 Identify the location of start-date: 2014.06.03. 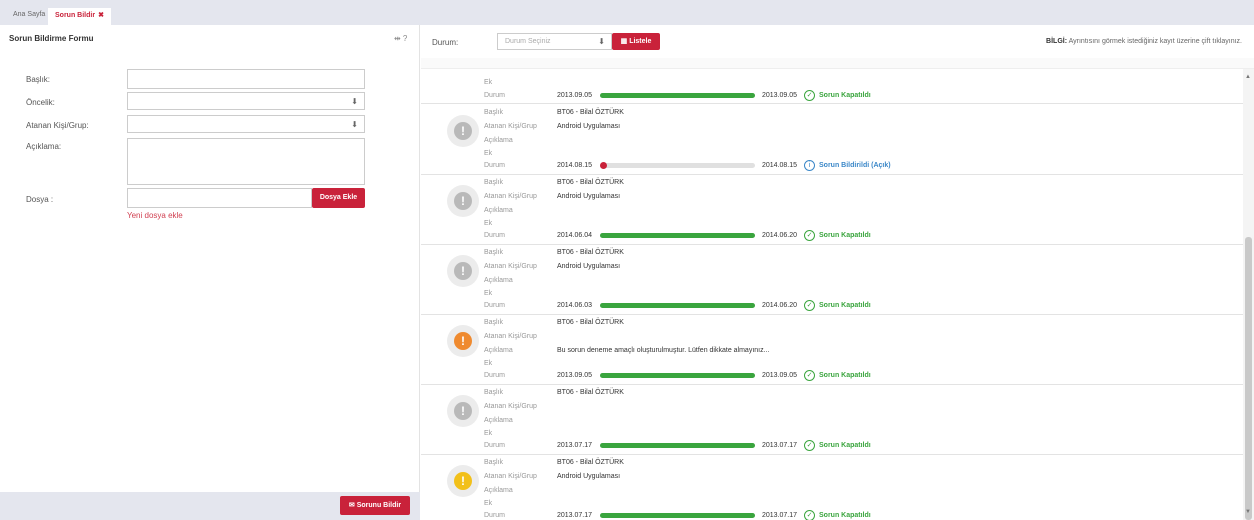
(575, 305).